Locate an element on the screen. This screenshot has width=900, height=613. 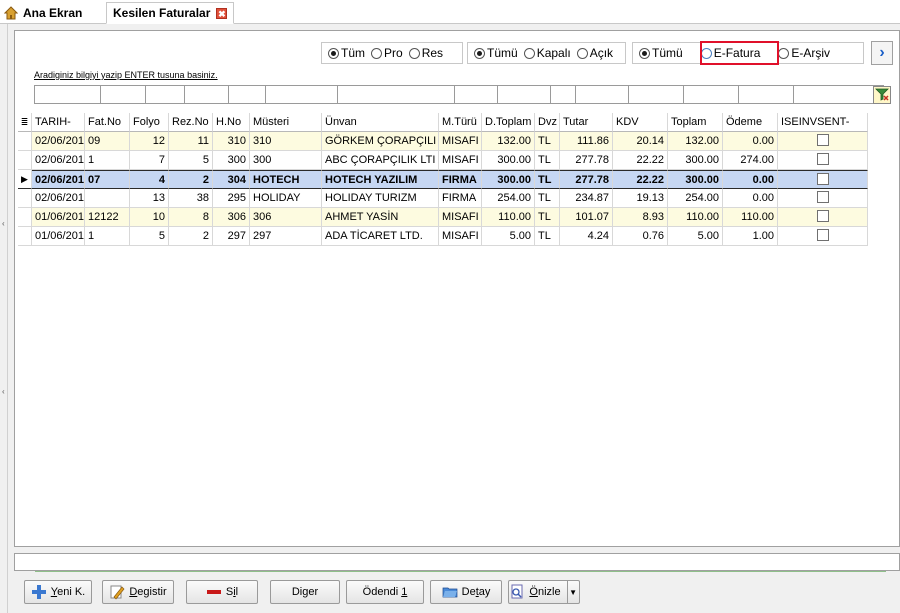
cell-fatno: 1 is located at coordinates (107, 236).